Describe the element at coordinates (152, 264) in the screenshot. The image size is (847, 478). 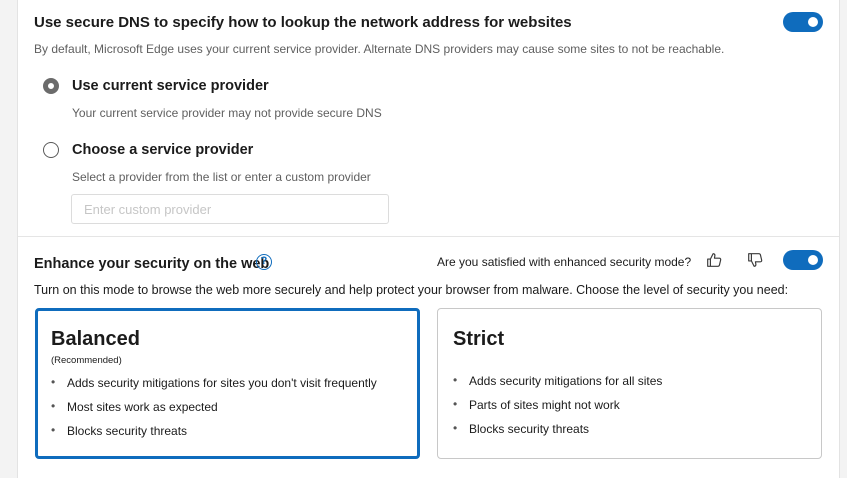
I see `enhanced-security-title: Enhance your security on the web` at that location.